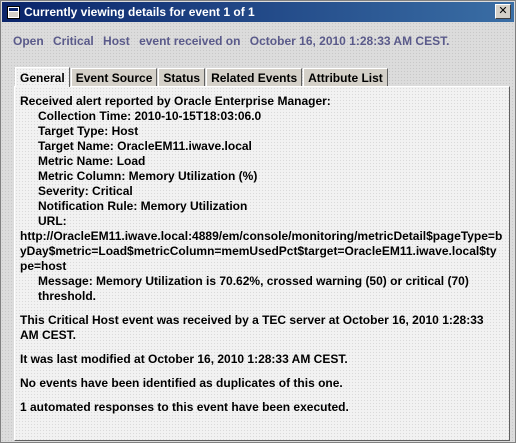 The image size is (516, 443). What do you see at coordinates (145, 146) in the screenshot?
I see `detail-target-name: Target Name: OracleEM11.iwave.local` at bounding box center [145, 146].